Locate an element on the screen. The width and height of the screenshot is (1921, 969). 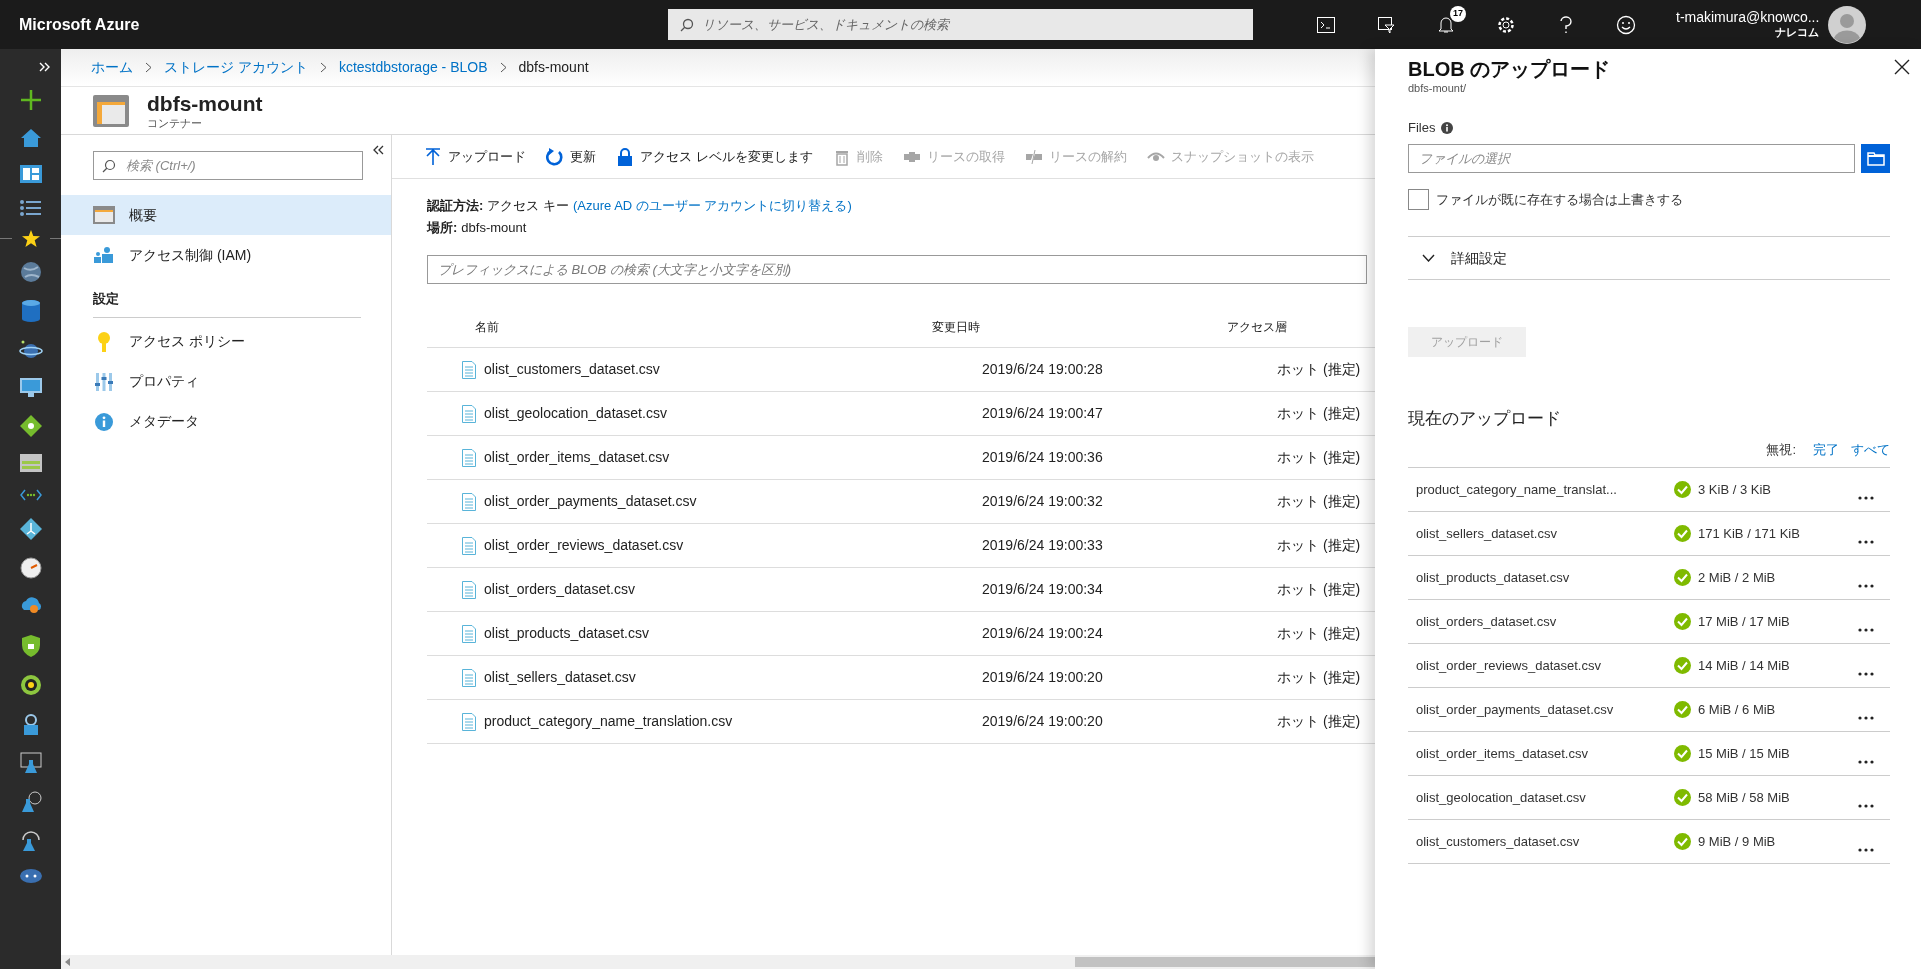
table-cell-text: 2019/6/24 19:00:36 is located at coordinates (1043, 457).